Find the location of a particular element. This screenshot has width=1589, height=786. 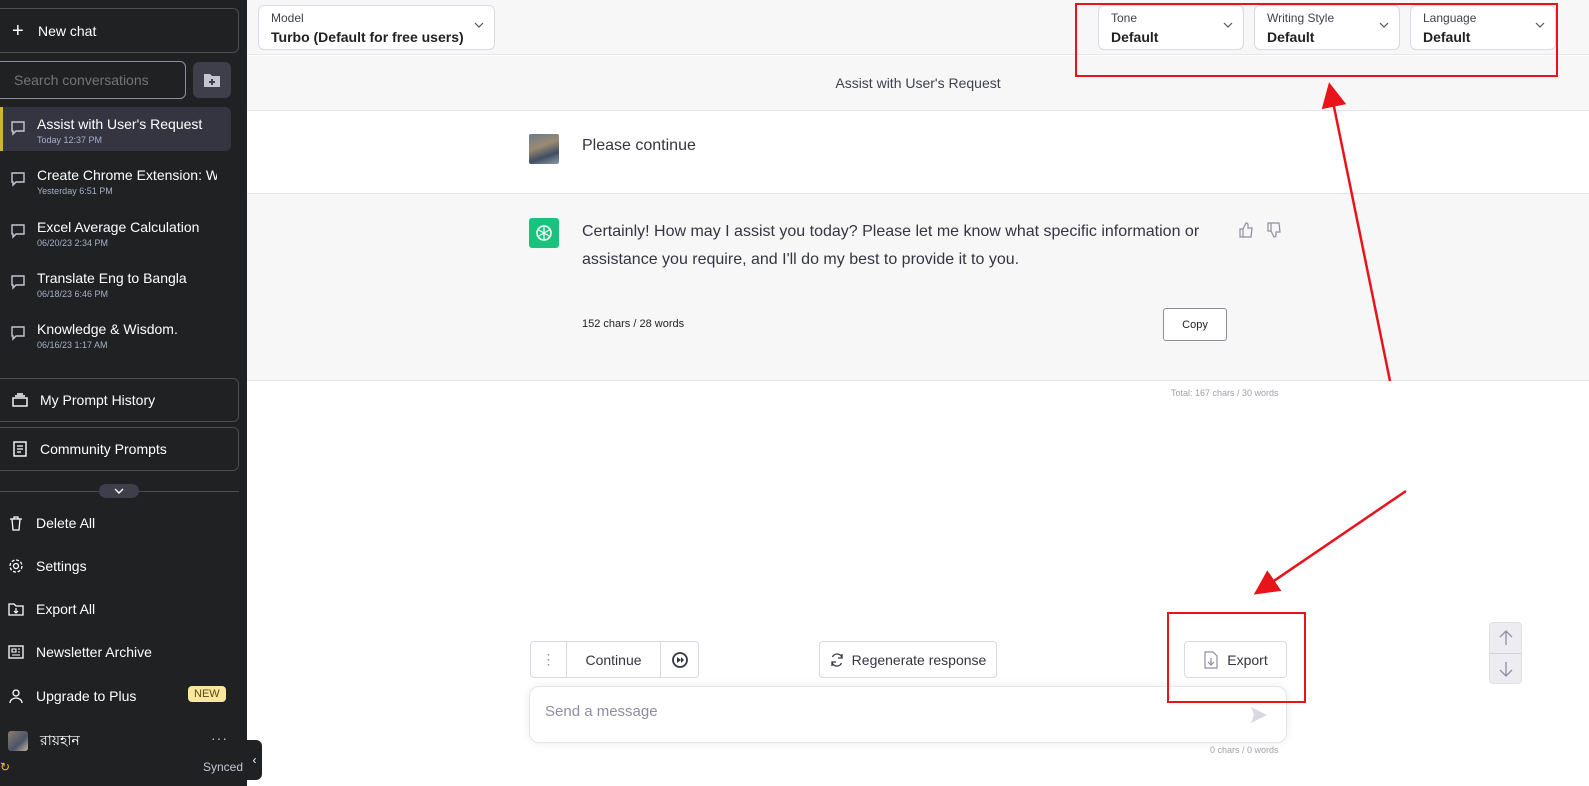

sync-icon: ↻ is located at coordinates (5, 767).